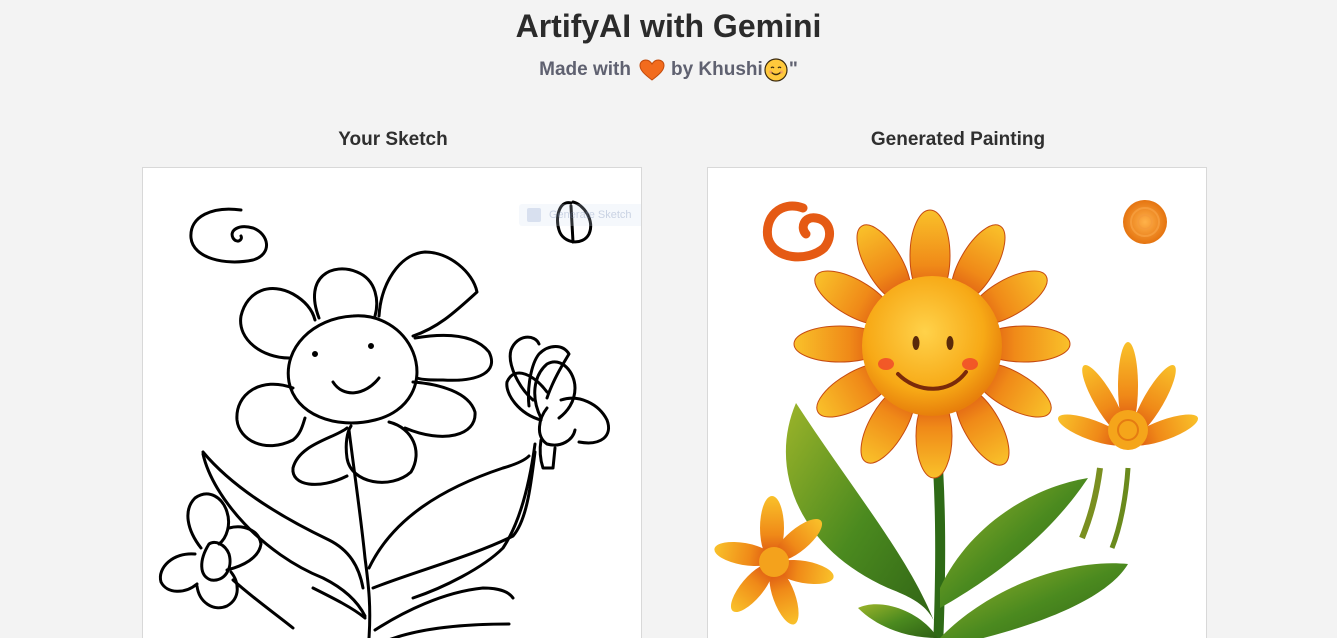 The image size is (1337, 638). Describe the element at coordinates (652, 70) in the screenshot. I see `heart-icon` at that location.